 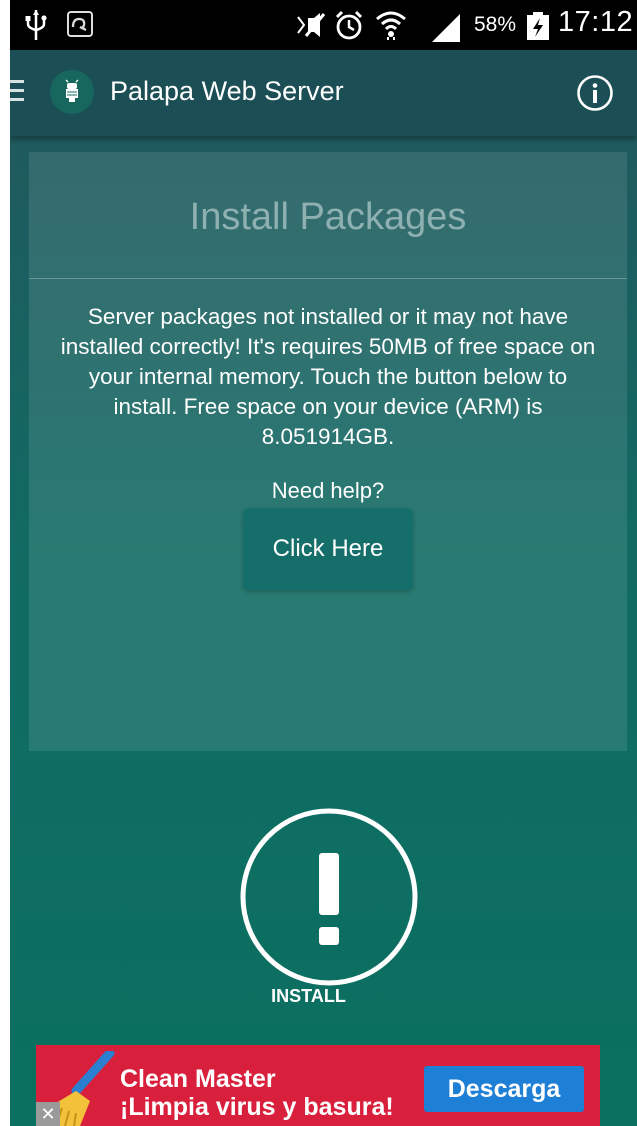 What do you see at coordinates (596, 22) in the screenshot?
I see `clock: 17:12` at bounding box center [596, 22].